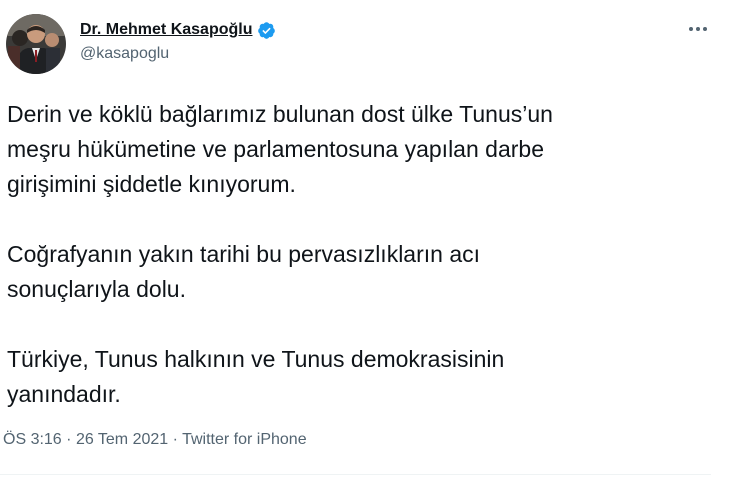 This screenshot has height=482, width=733. What do you see at coordinates (266, 30) in the screenshot?
I see `verified-badge-icon` at bounding box center [266, 30].